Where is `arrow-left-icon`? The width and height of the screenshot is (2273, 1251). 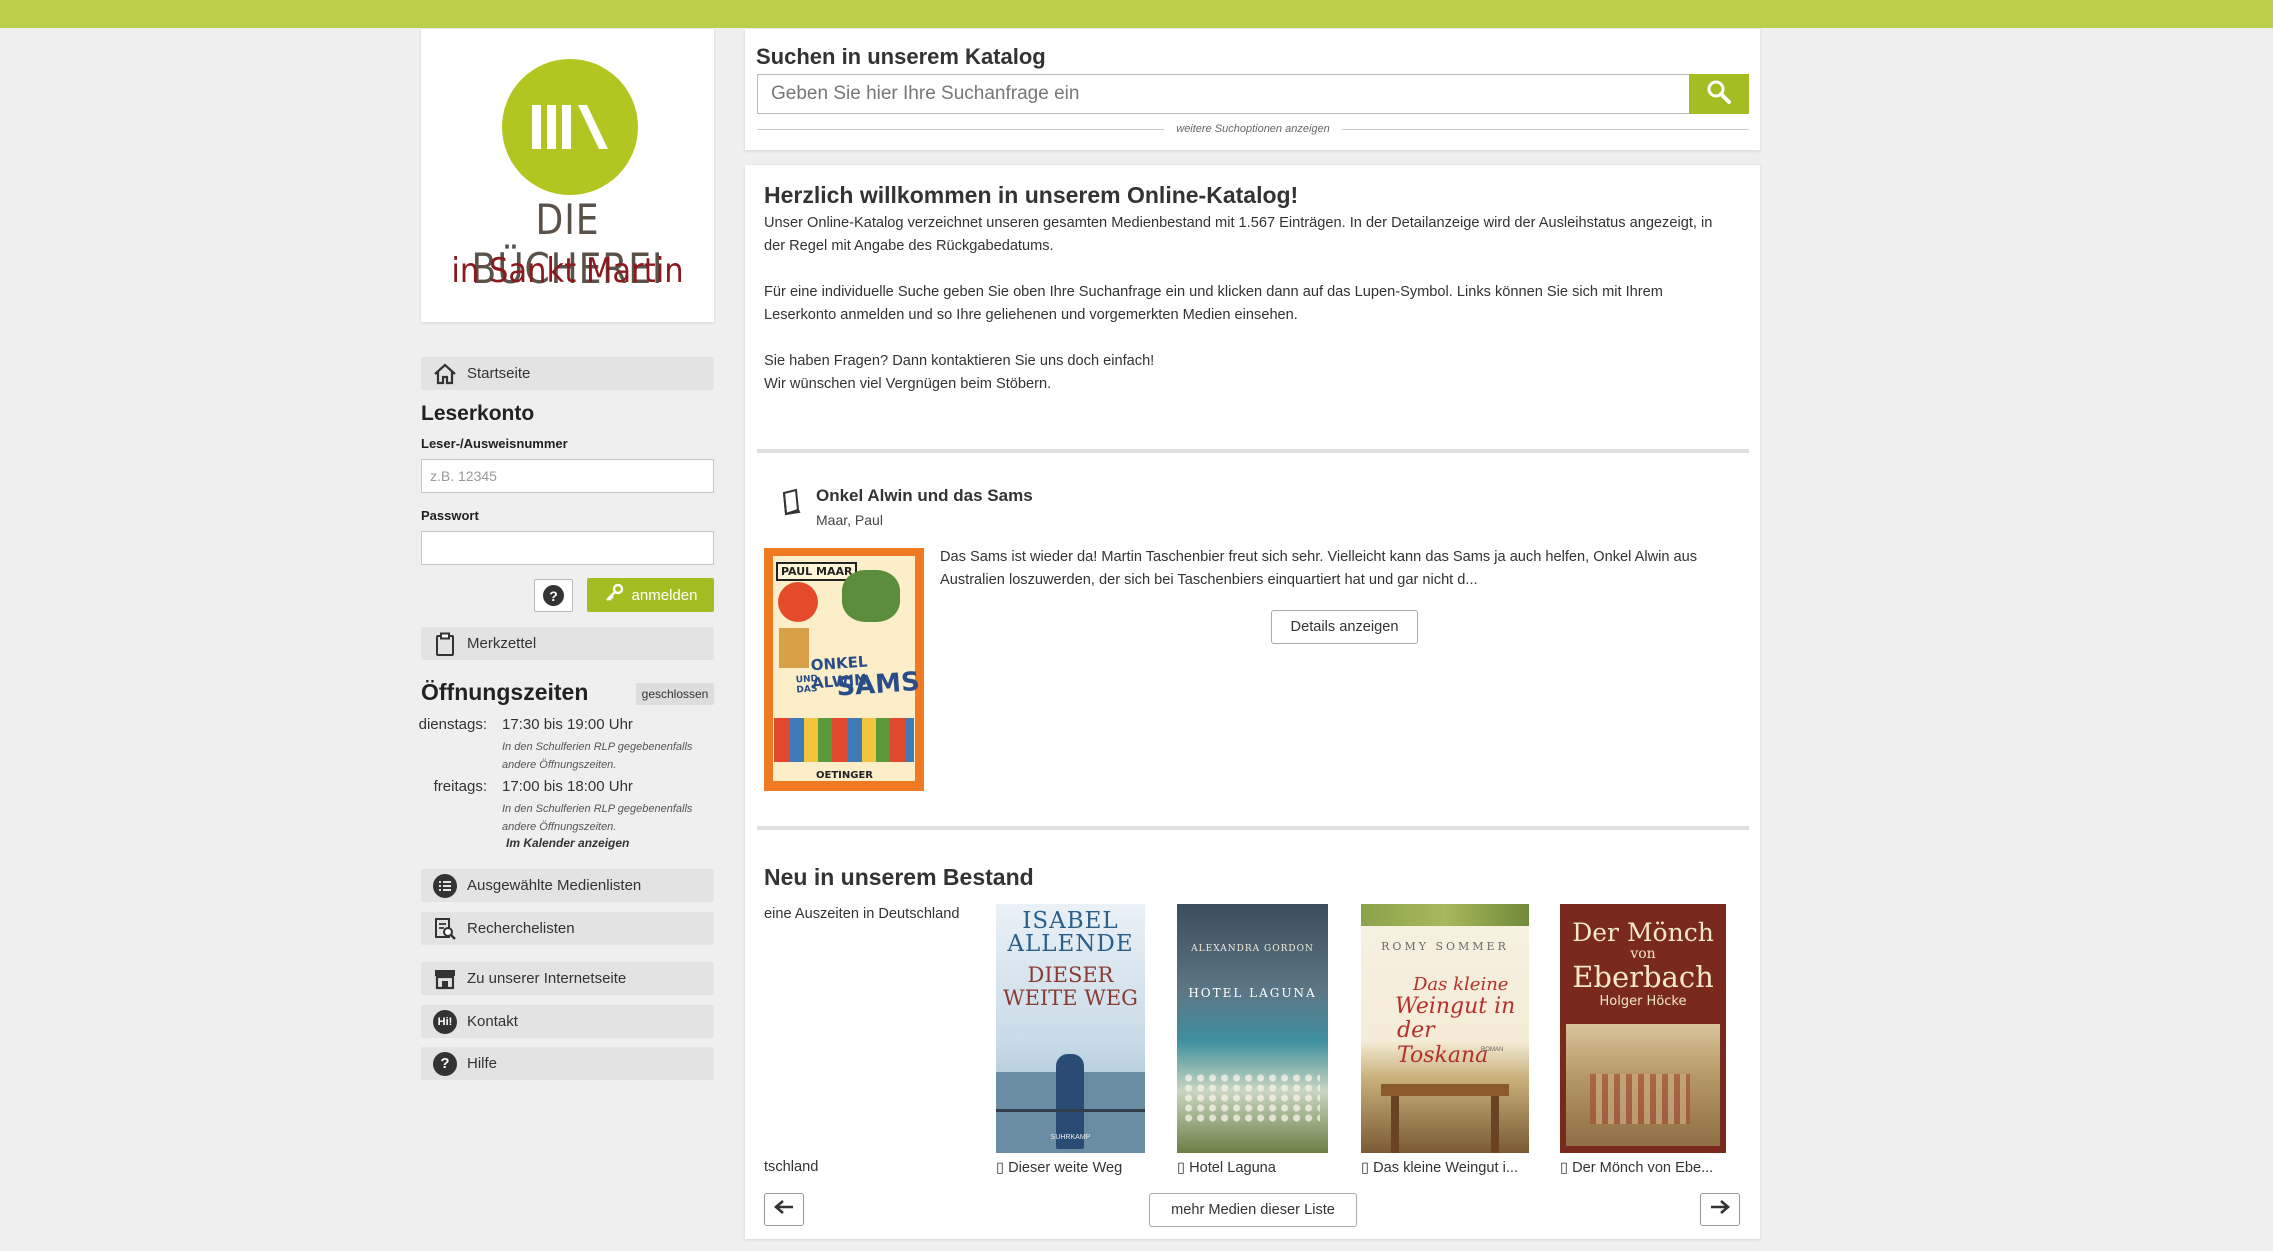
arrow-left-icon is located at coordinates (784, 1209).